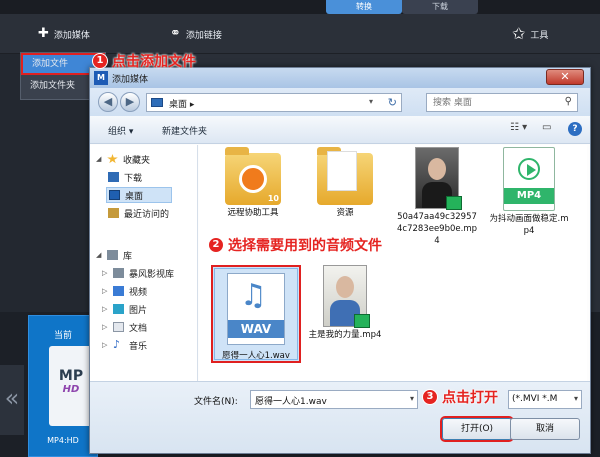  What do you see at coordinates (63, 440) in the screenshot?
I see `format-label: MP4:HD` at bounding box center [63, 440].